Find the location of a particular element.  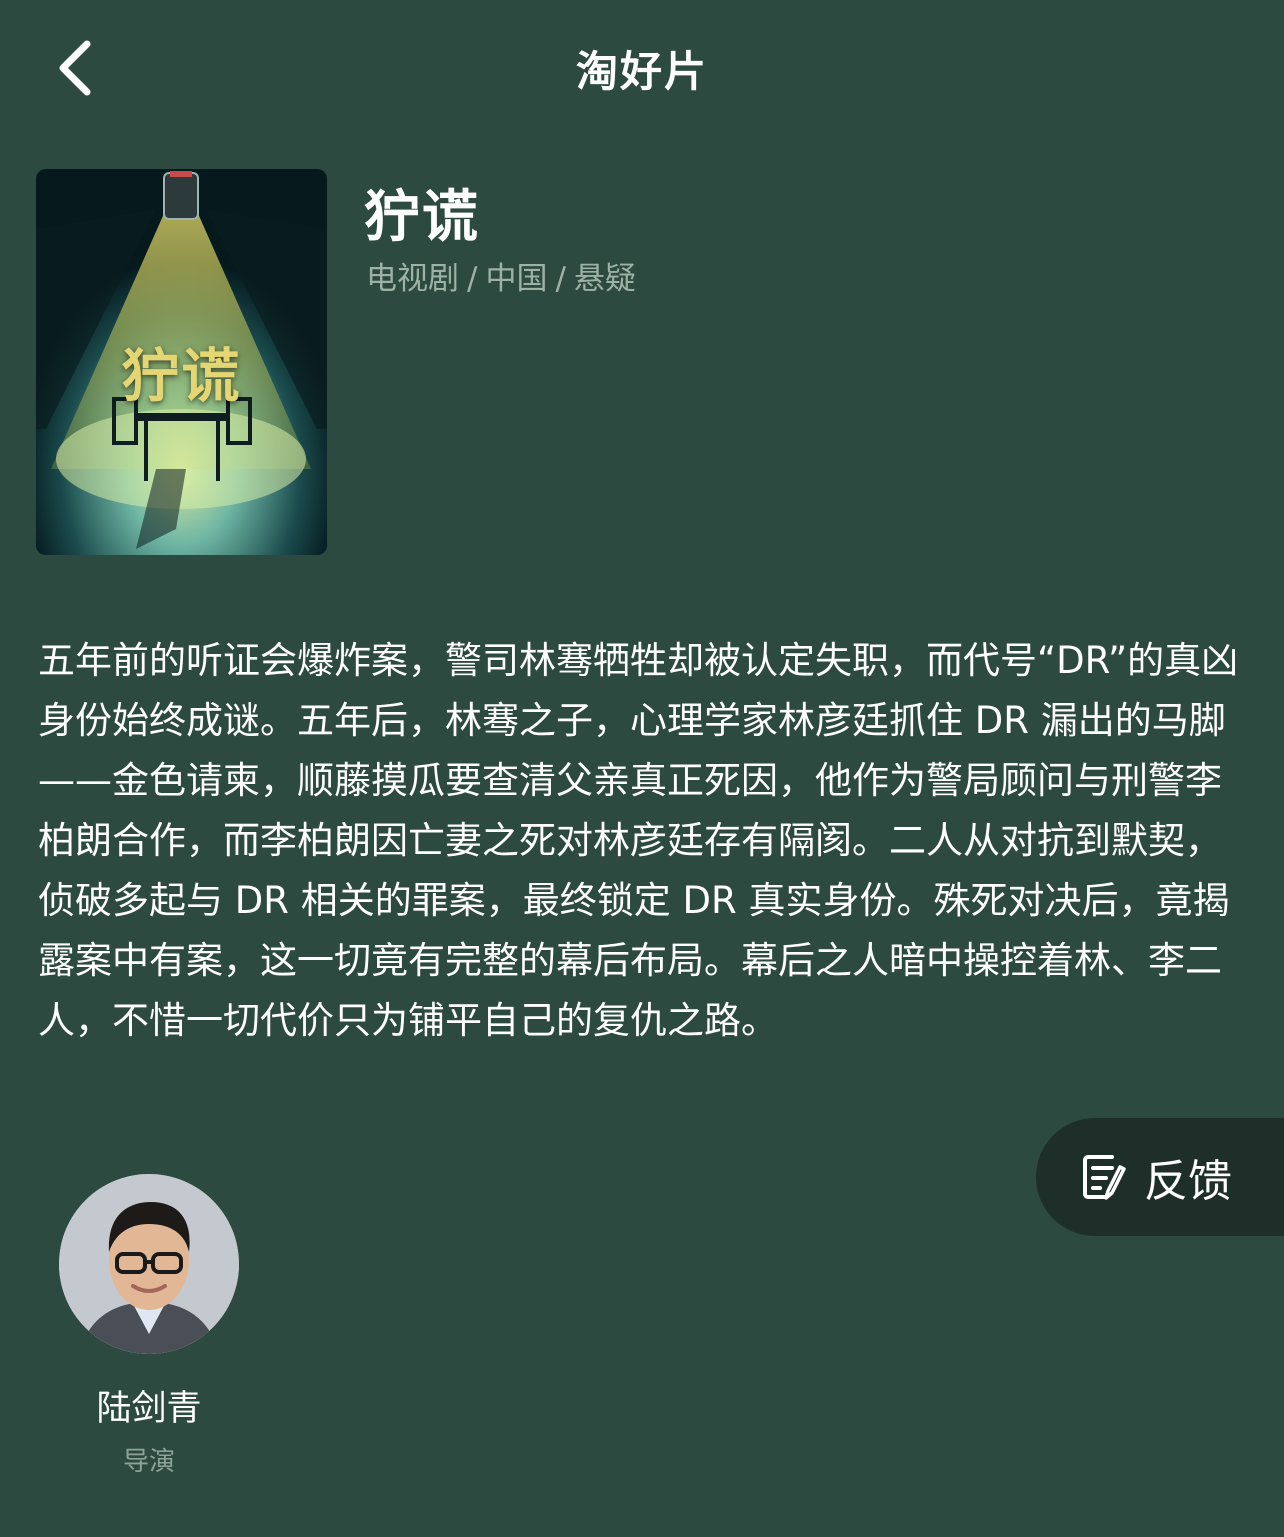

page-title: 淘好片 is located at coordinates (641, 71).